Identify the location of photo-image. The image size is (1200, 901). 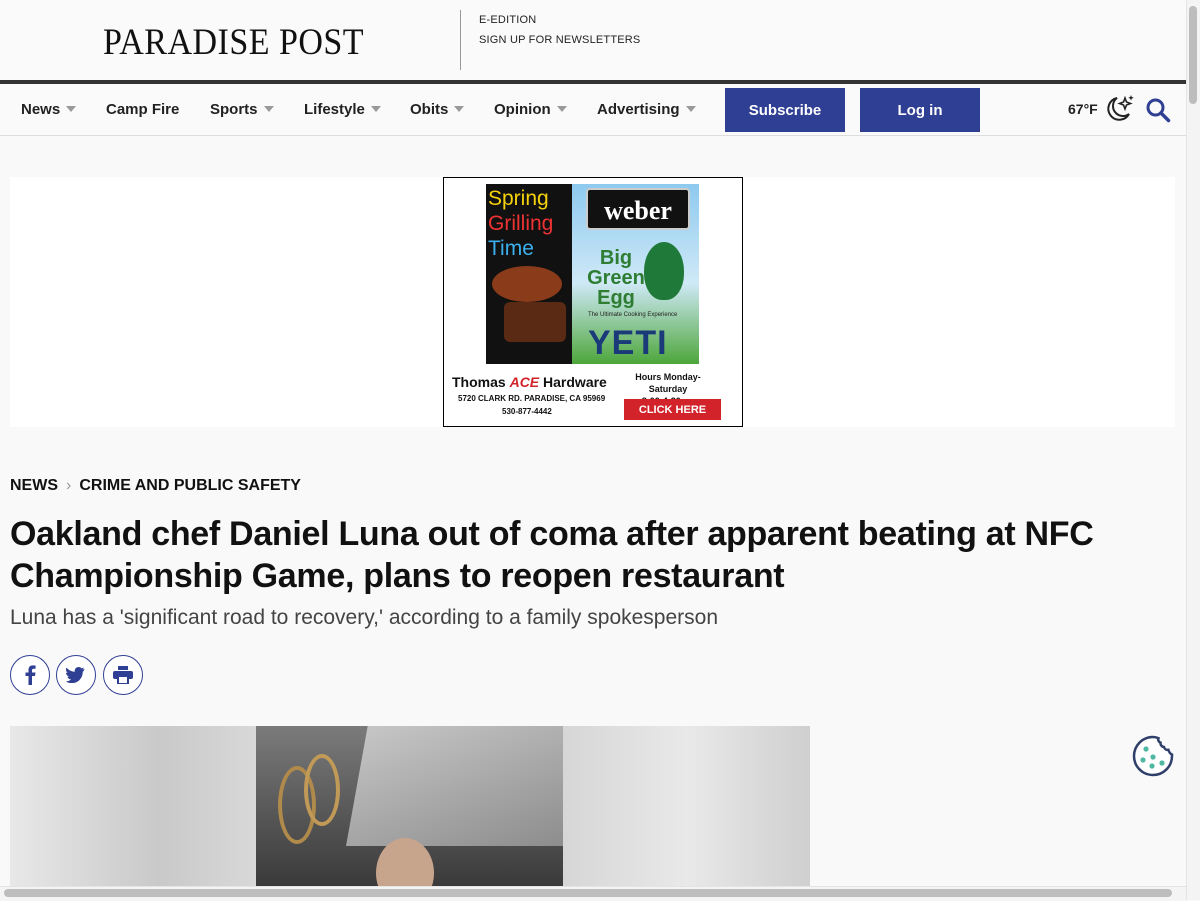
(409, 806).